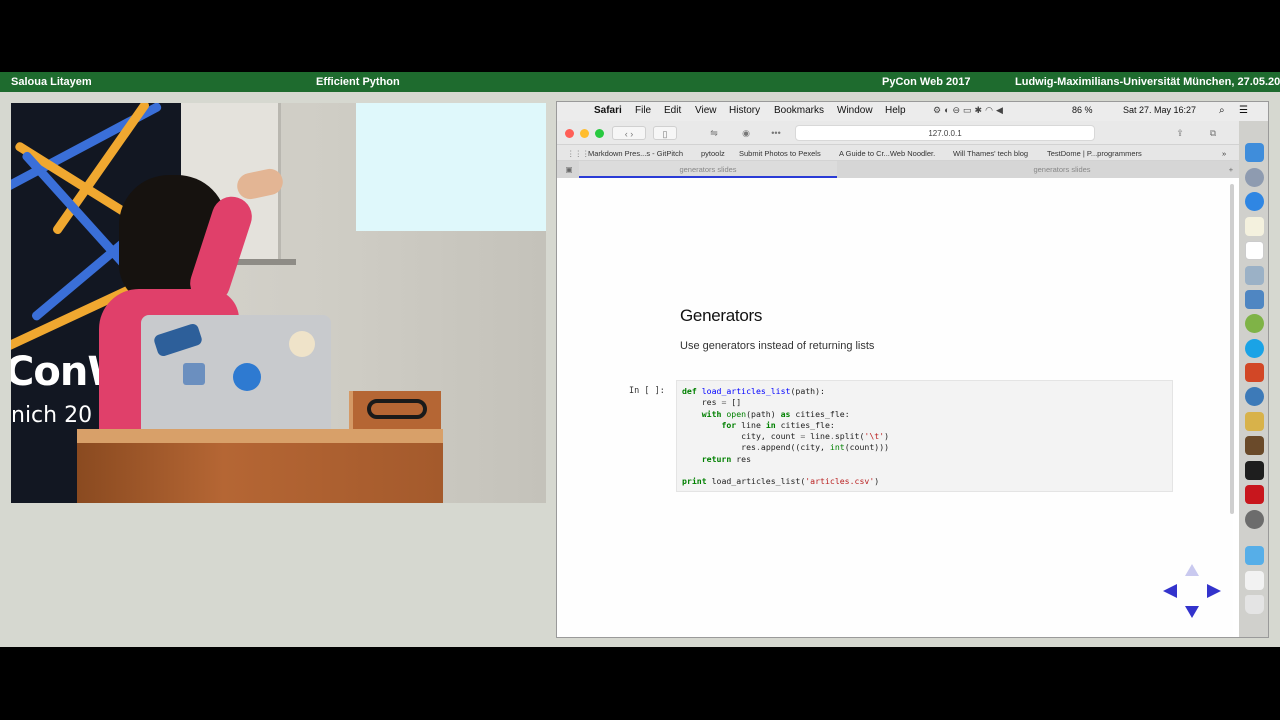 The height and width of the screenshot is (720, 1280). I want to click on dock, so click(1253, 379).